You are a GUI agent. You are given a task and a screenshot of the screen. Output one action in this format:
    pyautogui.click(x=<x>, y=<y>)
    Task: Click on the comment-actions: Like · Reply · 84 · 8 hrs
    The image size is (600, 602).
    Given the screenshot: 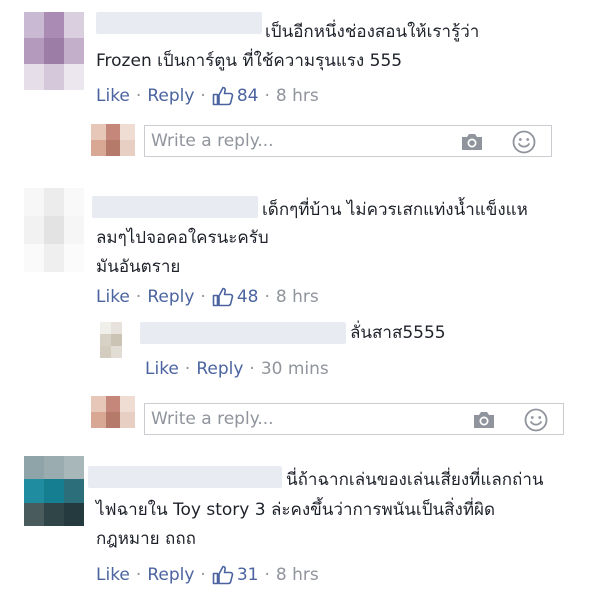 What is the action you would take?
    pyautogui.click(x=207, y=96)
    